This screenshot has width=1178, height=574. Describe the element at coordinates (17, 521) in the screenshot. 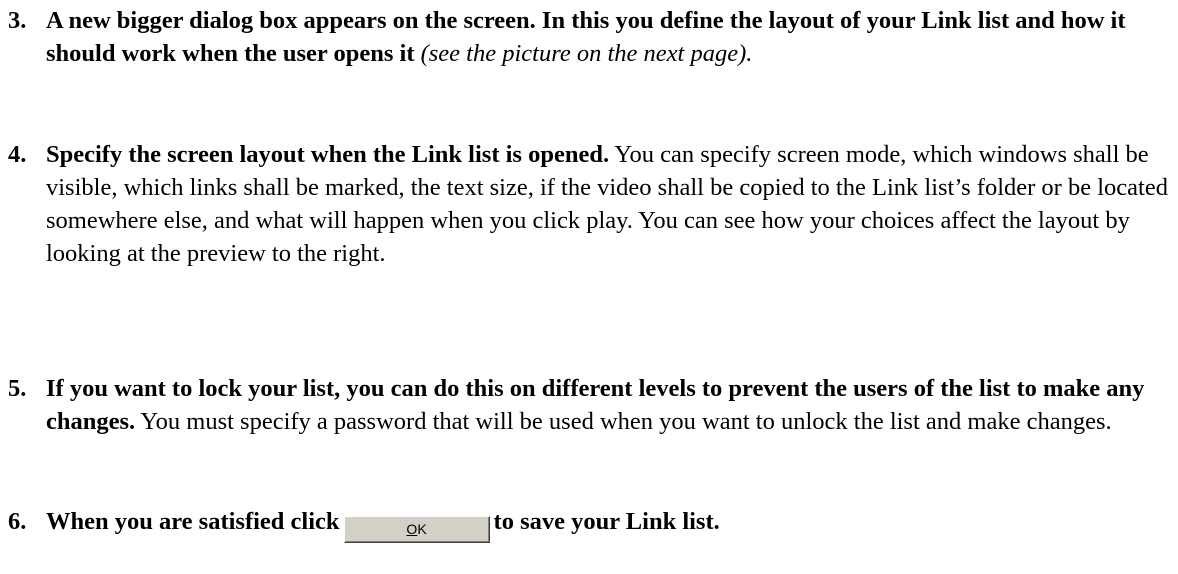

I see `step-number: 6.` at that location.